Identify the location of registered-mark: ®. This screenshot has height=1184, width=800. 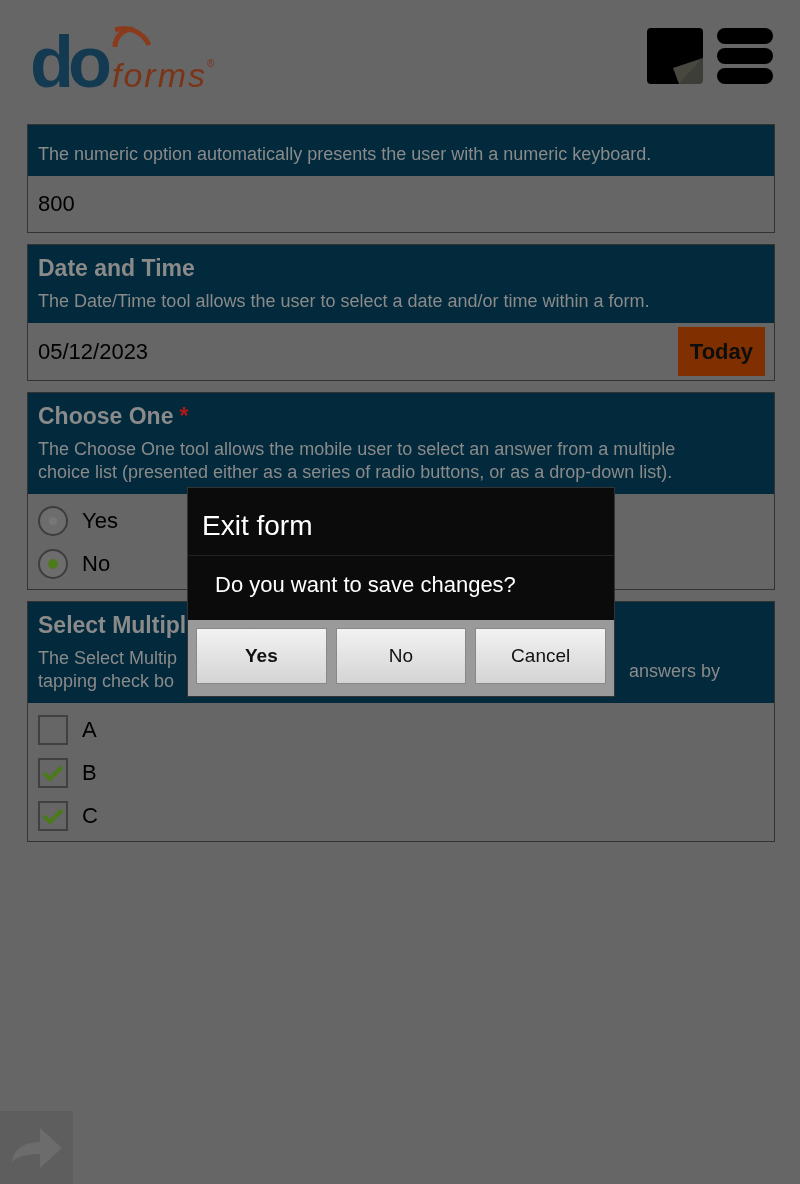
(210, 63).